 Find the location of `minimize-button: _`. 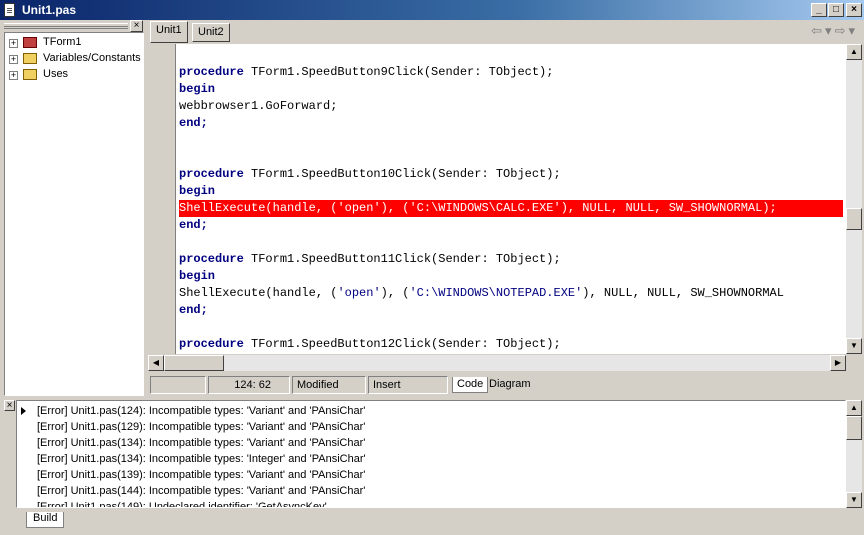

minimize-button: _ is located at coordinates (819, 10).